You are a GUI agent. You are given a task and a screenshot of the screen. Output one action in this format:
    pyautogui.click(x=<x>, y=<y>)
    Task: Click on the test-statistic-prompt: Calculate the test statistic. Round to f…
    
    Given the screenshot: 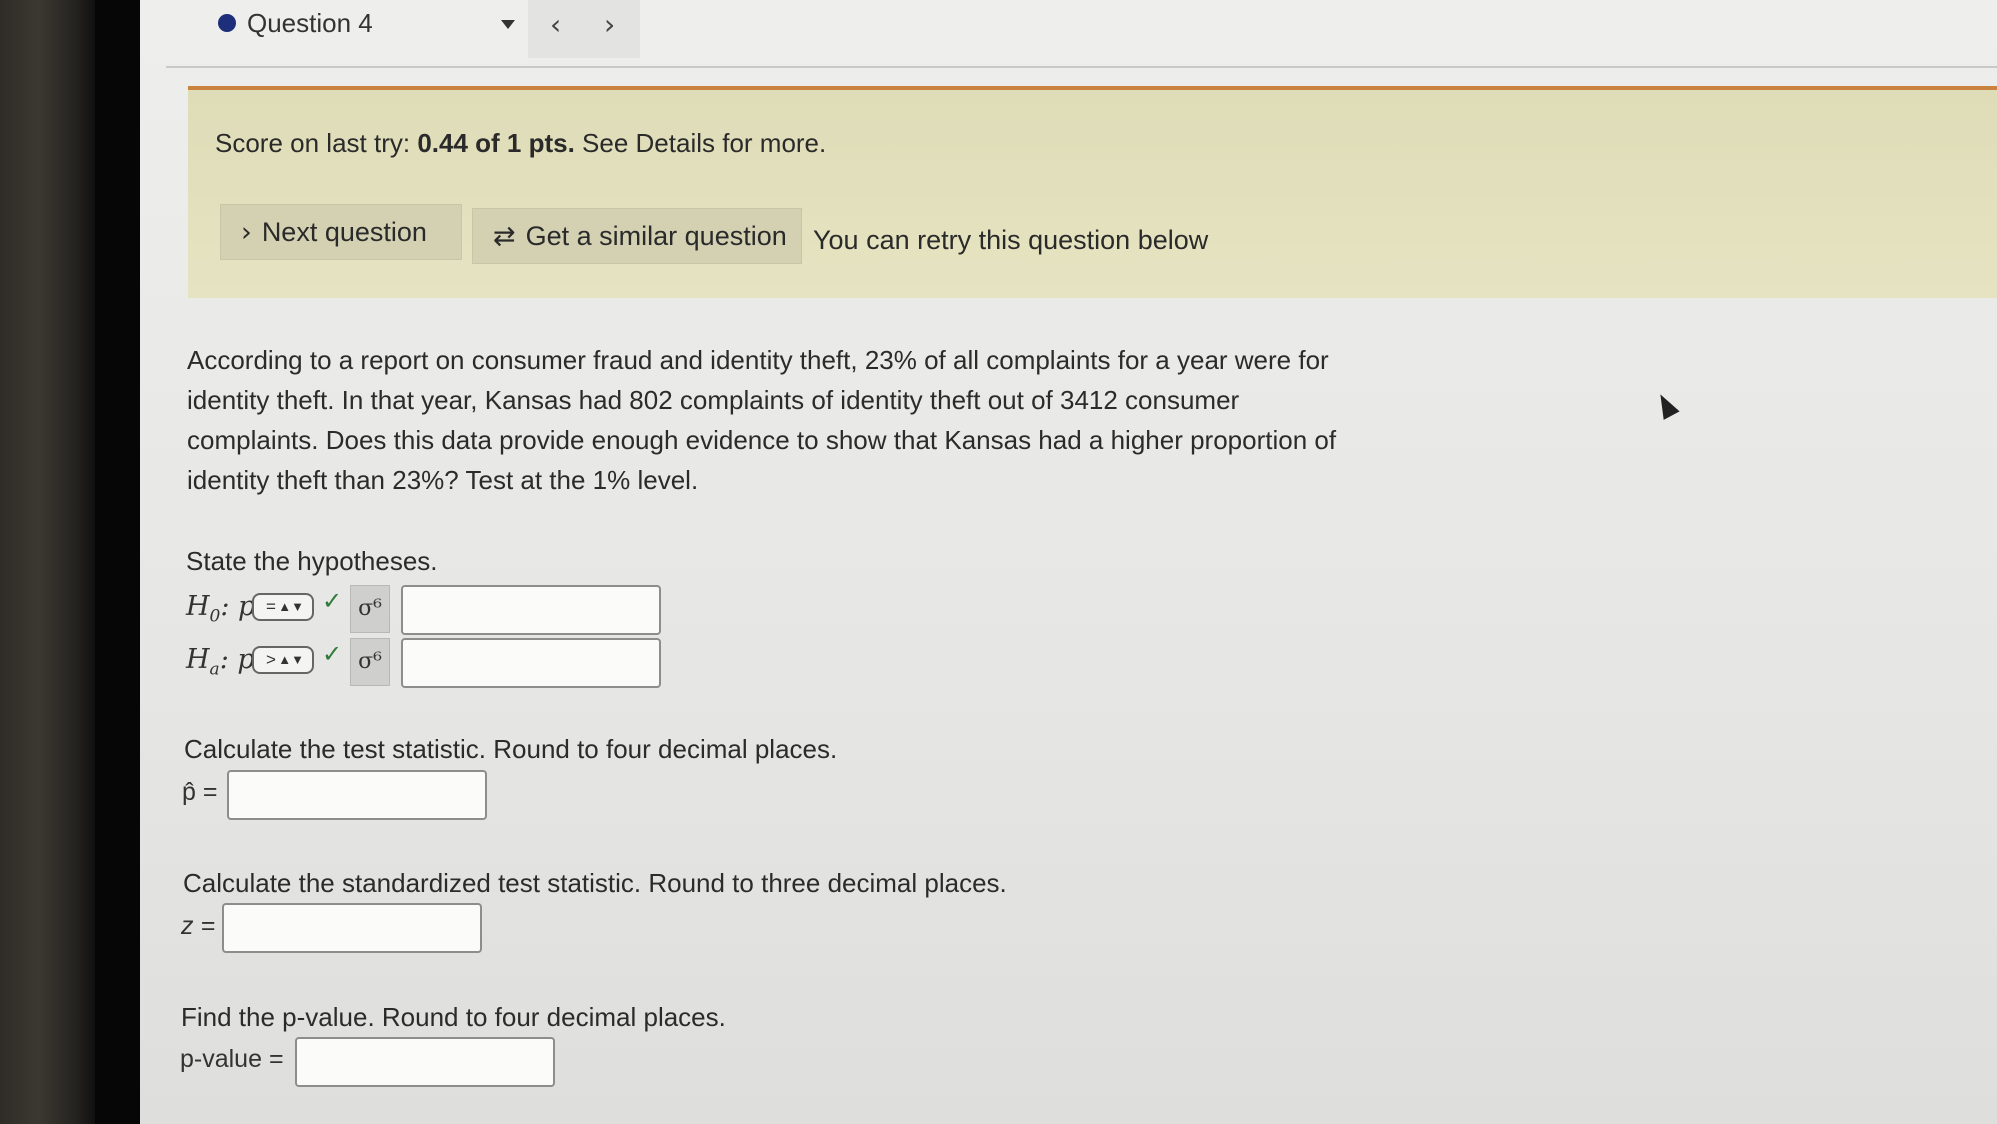 What is the action you would take?
    pyautogui.click(x=511, y=749)
    